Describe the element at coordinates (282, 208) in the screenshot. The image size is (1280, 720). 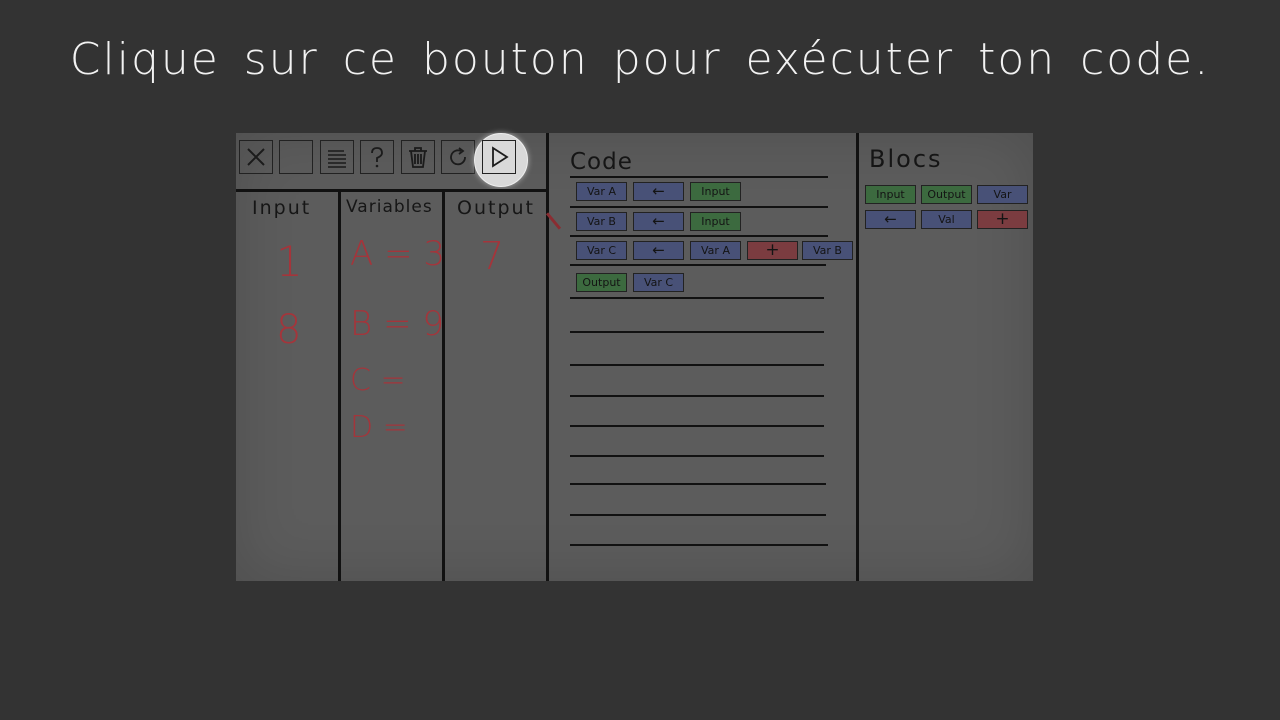
I see `input-column-title: Input` at that location.